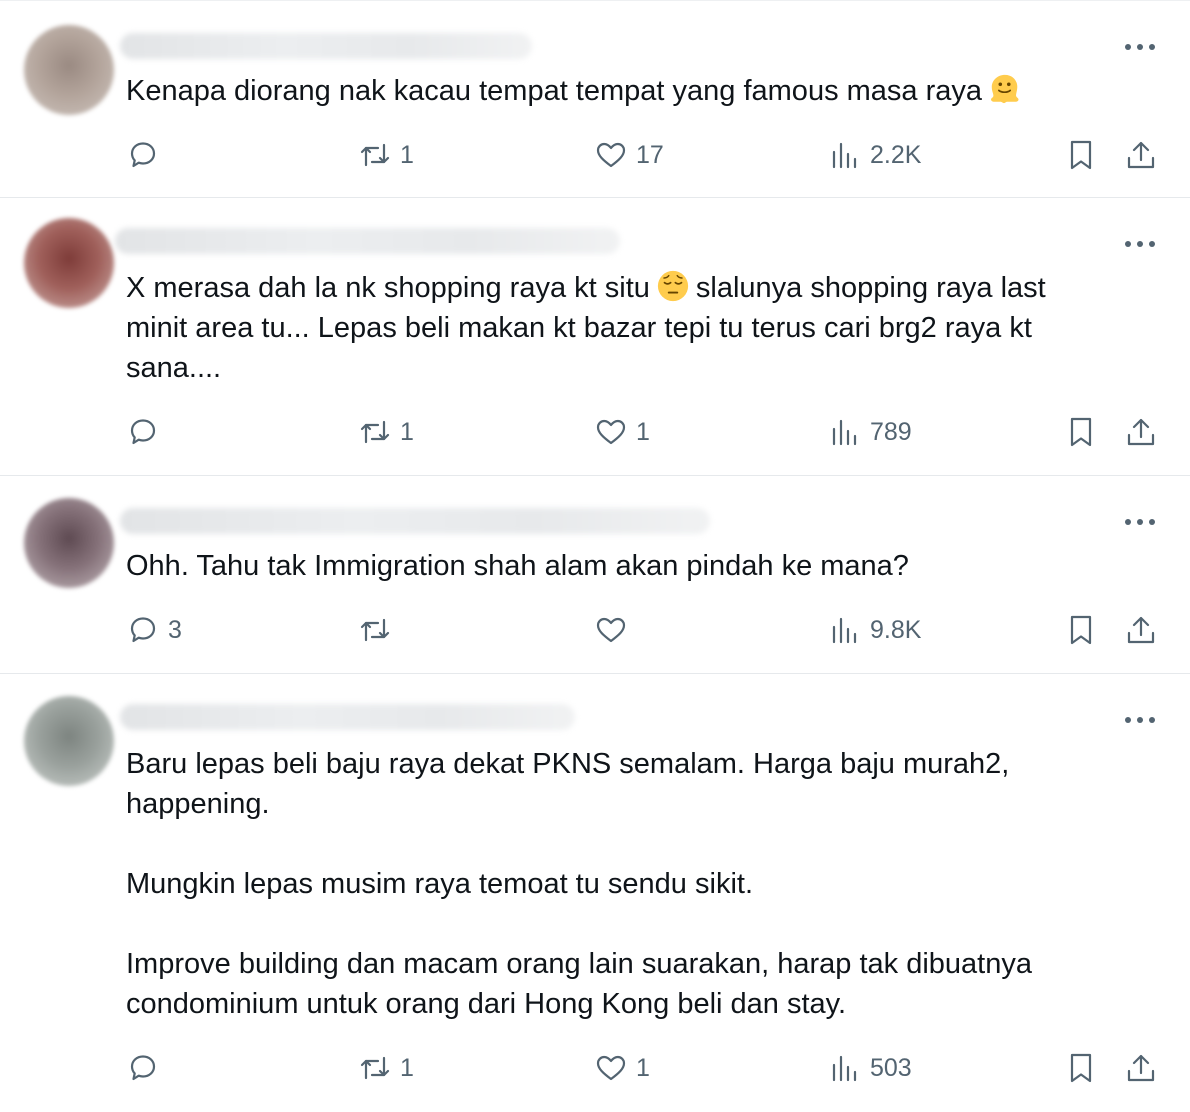 Image resolution: width=1190 pixels, height=1112 pixels. What do you see at coordinates (388, 288) in the screenshot?
I see `tweet-text-part-1: X merasa dah la nk shopping raya kt situ` at bounding box center [388, 288].